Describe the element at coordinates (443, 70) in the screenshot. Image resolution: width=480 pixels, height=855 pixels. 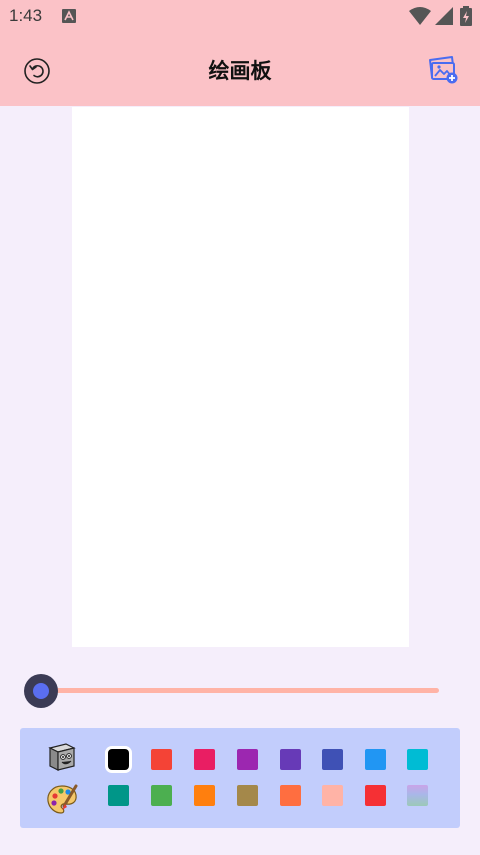
I see `add-image-button` at that location.